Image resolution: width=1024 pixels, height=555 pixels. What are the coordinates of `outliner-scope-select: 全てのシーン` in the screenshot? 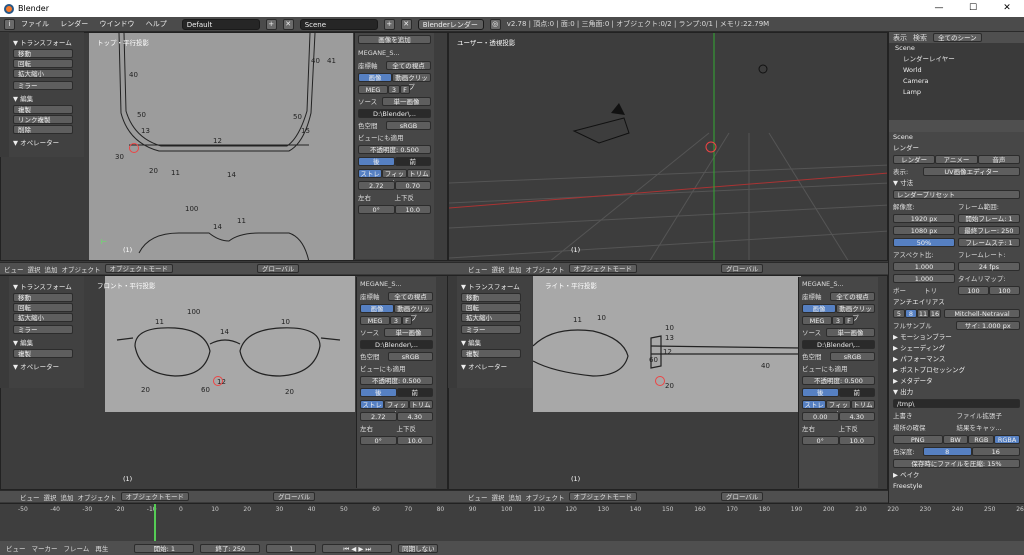 It's located at (957, 37).